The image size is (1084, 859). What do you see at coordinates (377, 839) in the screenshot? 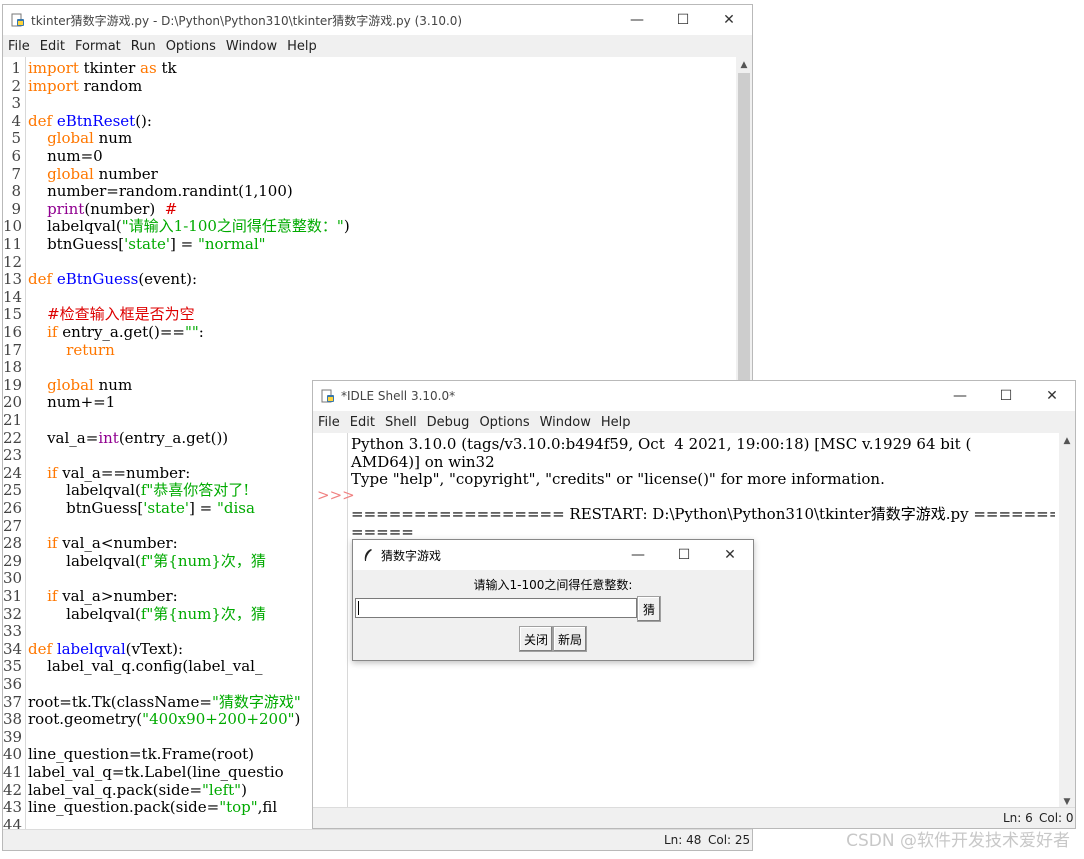
I see `editor-statusbar: Ln: 48 Col: 25` at bounding box center [377, 839].